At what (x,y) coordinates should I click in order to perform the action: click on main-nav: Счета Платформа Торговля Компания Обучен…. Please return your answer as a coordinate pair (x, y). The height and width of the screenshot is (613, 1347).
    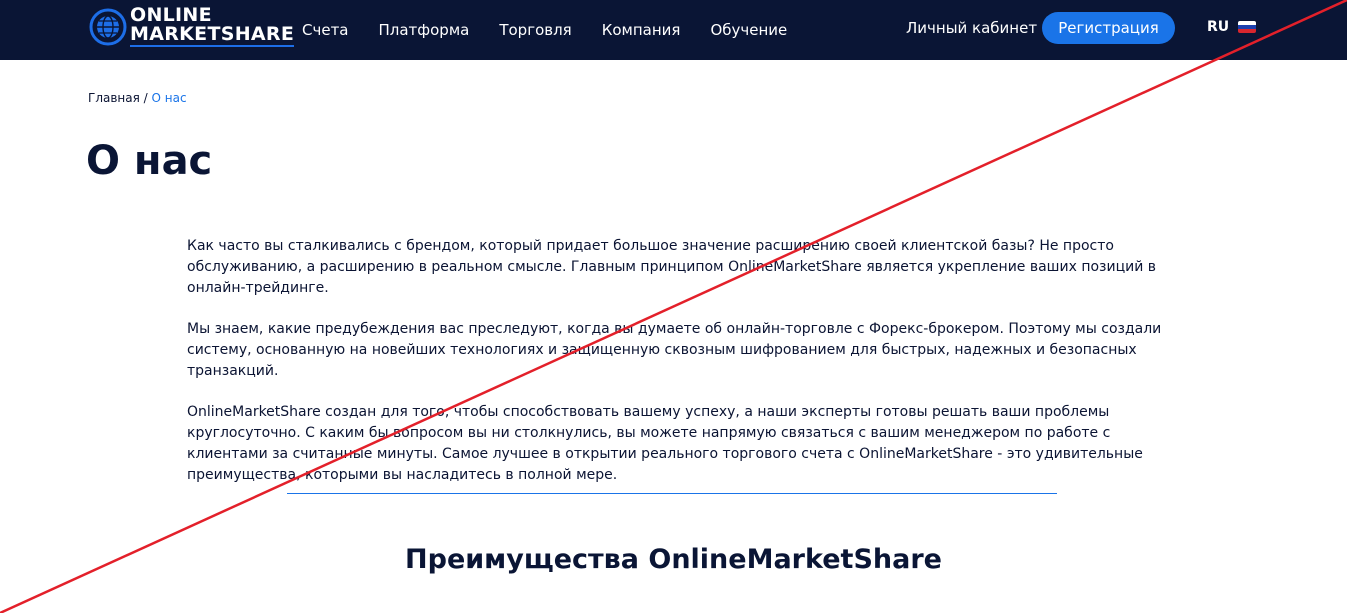
    Looking at the image, I should click on (559, 30).